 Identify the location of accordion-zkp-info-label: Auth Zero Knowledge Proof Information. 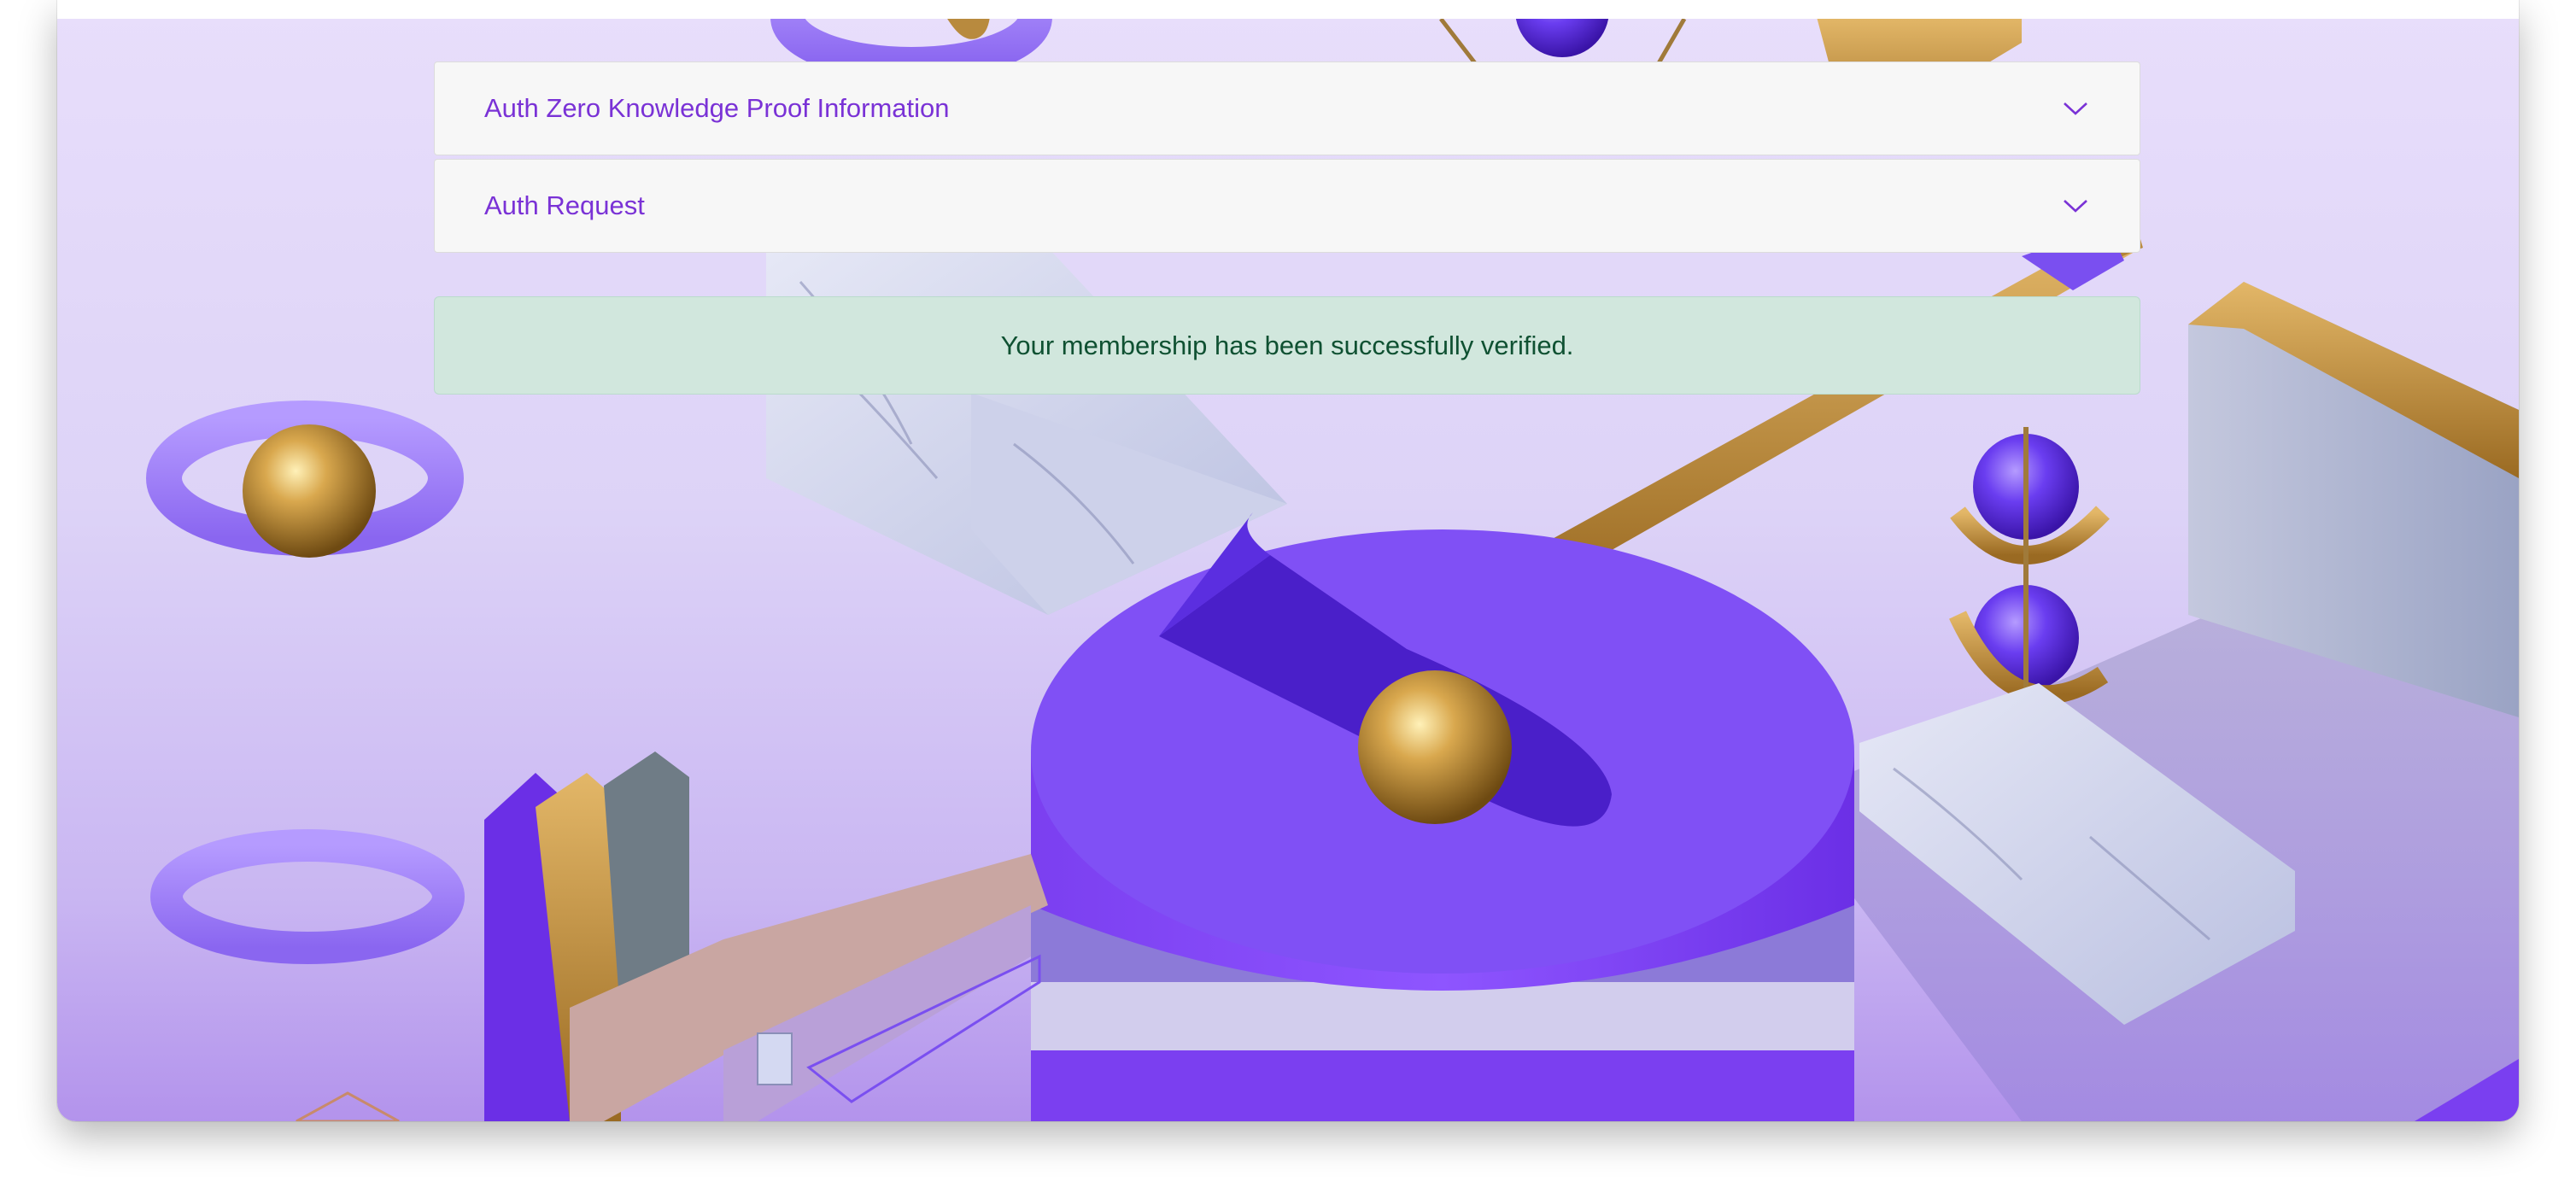
(717, 108).